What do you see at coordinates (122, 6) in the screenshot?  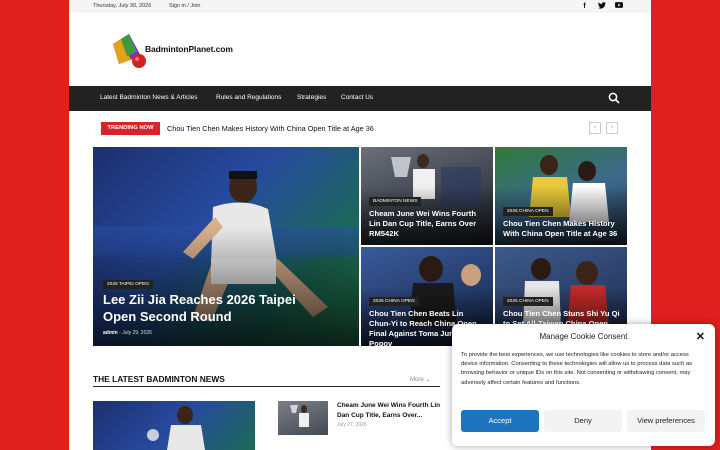 I see `current-date: Thursday, July 30, 2026` at bounding box center [122, 6].